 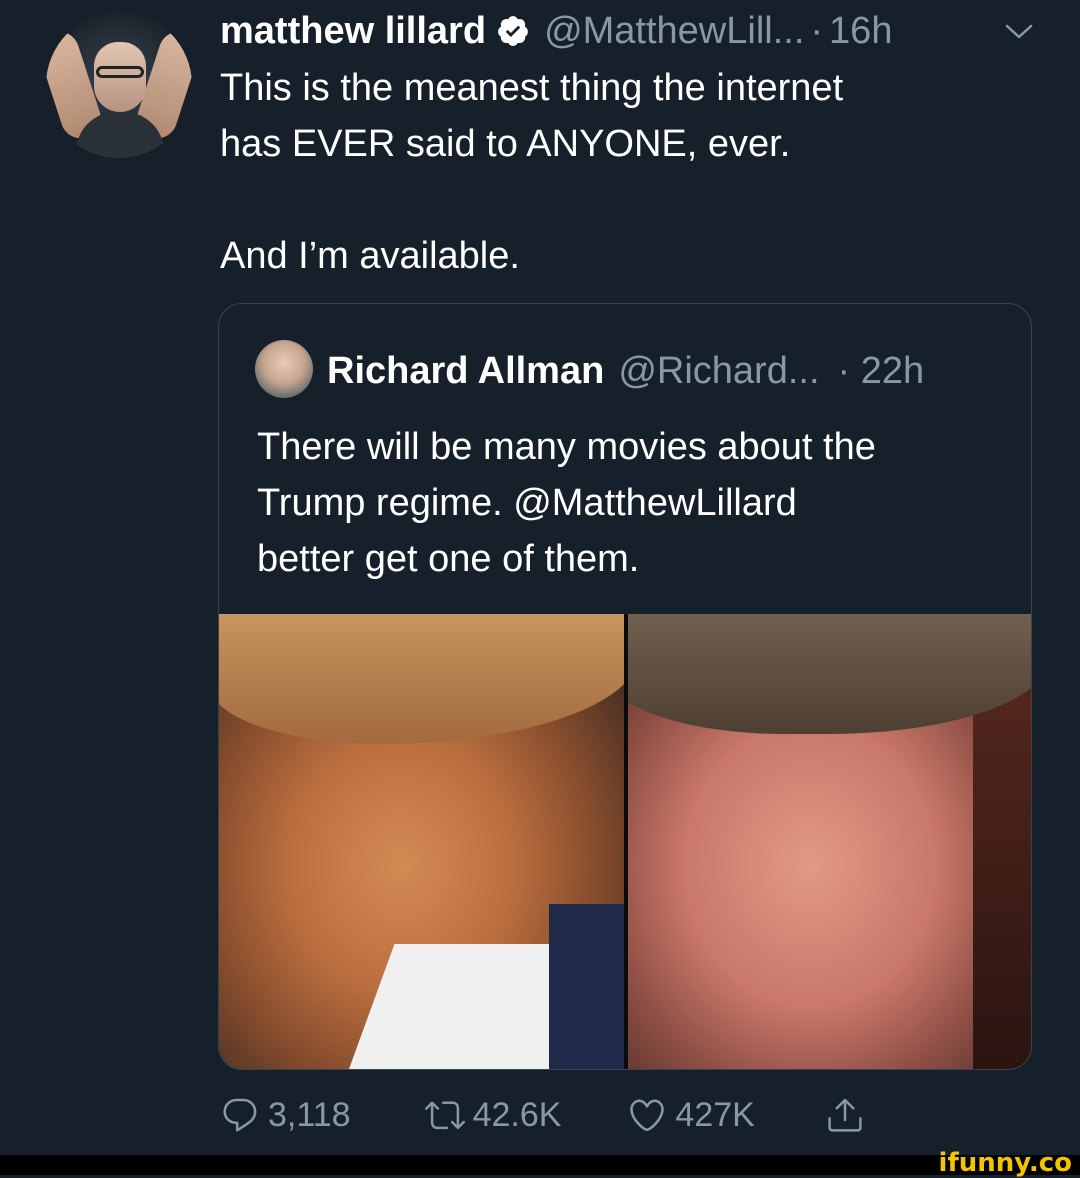 I want to click on quoted-tweet-header: Richard Allman @Richard... · 22h, so click(x=625, y=371).